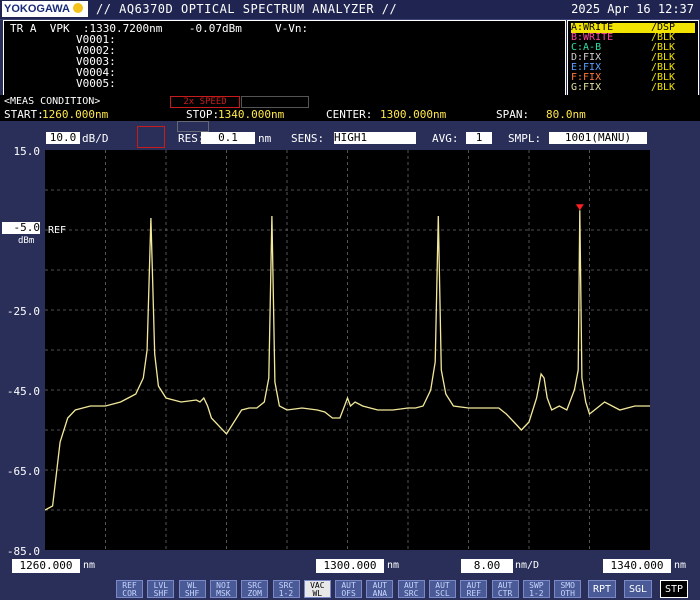  Describe the element at coordinates (96, 83) in the screenshot. I see `marker-5: V0005:` at that location.